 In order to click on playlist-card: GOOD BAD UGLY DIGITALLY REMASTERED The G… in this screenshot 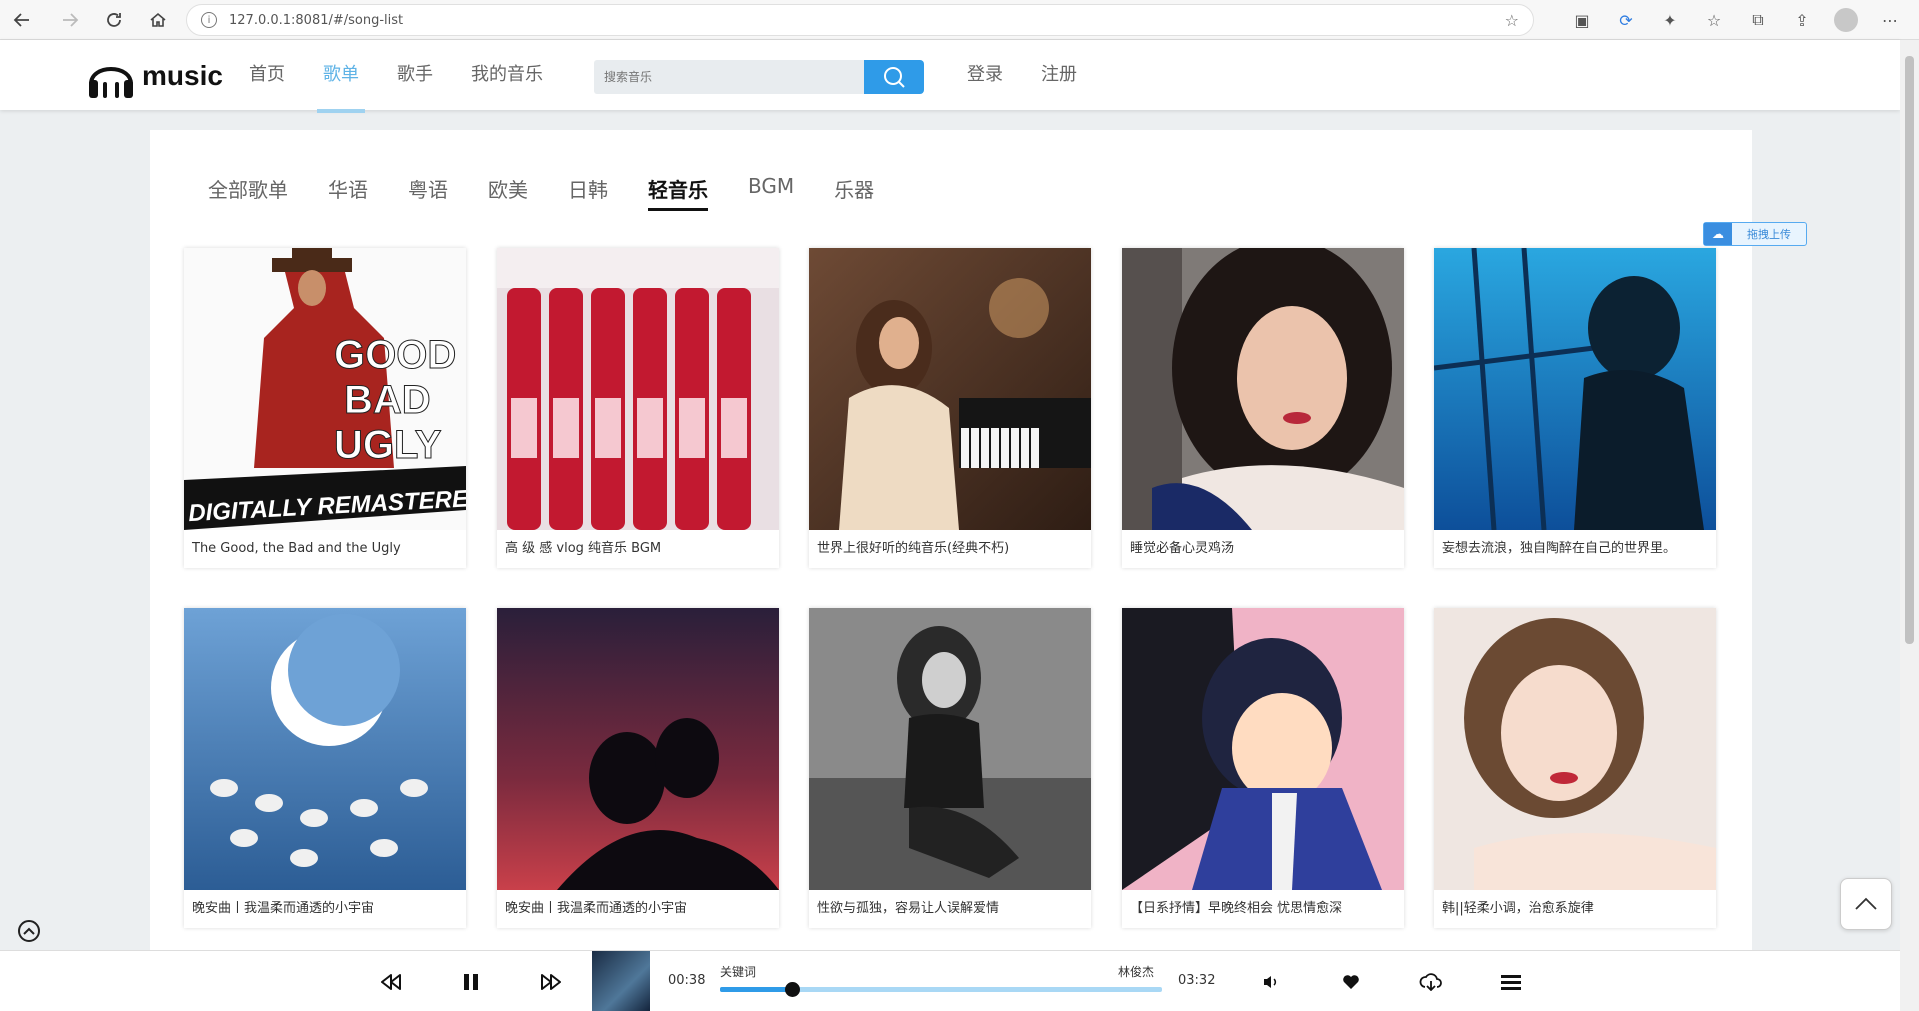, I will do `click(325, 408)`.